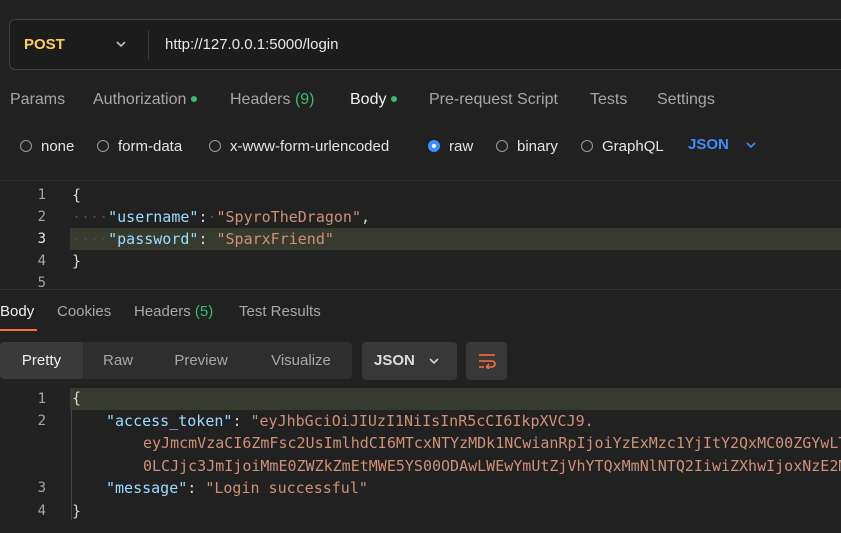 This screenshot has height=533, width=841. Describe the element at coordinates (275, 239) in the screenshot. I see `json-string: "SparxFriend"` at that location.